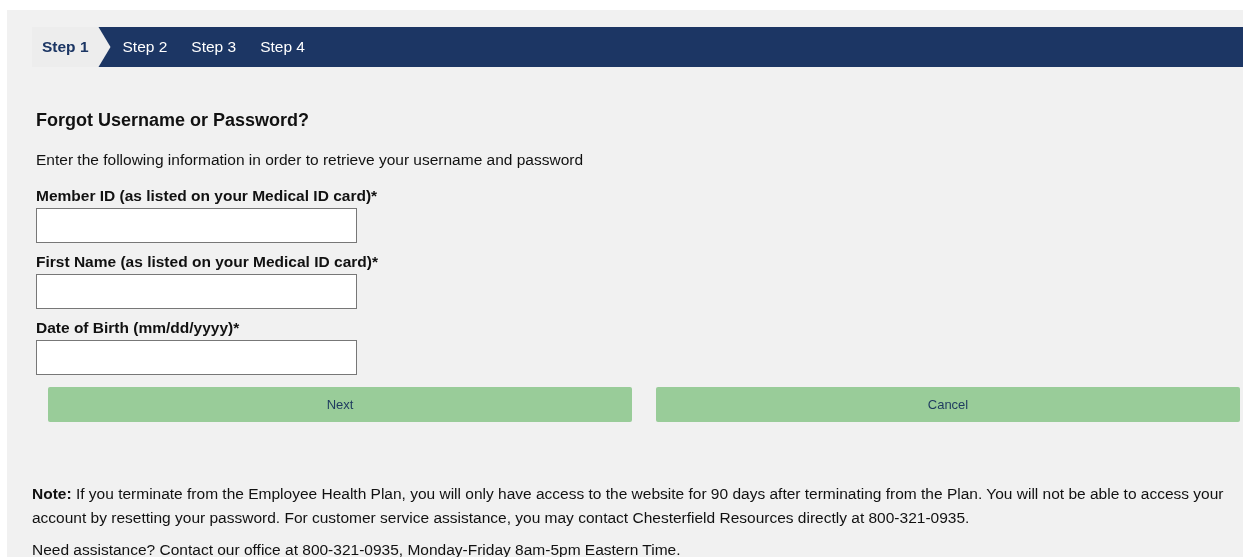  Describe the element at coordinates (310, 160) in the screenshot. I see `intro-text: Enter the following information in order to retrieve your username and password` at that location.